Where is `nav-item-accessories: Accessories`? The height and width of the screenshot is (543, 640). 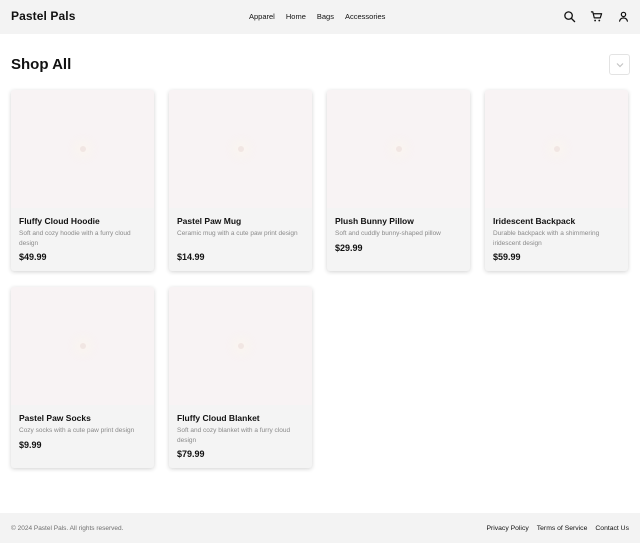
nav-item-accessories: Accessories is located at coordinates (365, 16).